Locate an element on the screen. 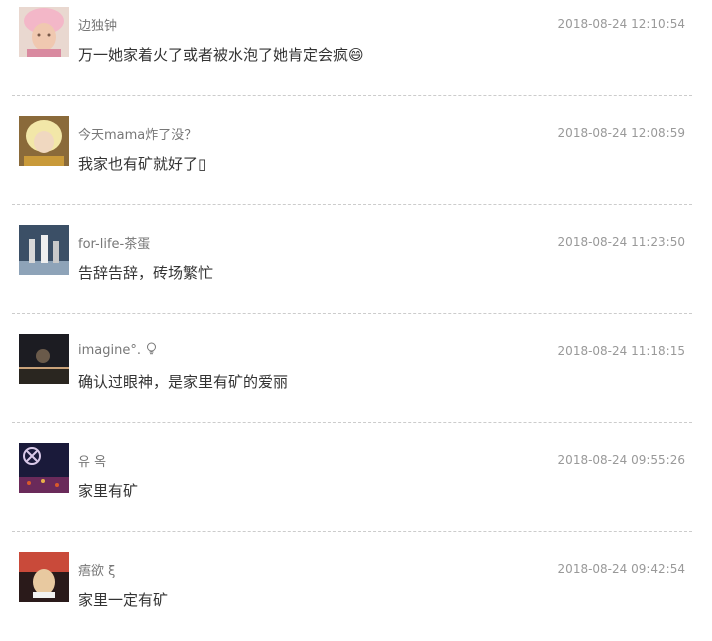 The height and width of the screenshot is (641, 712). comment-text: 万一她家着火了或者被水泡了她肯定会疯😄 is located at coordinates (221, 55).